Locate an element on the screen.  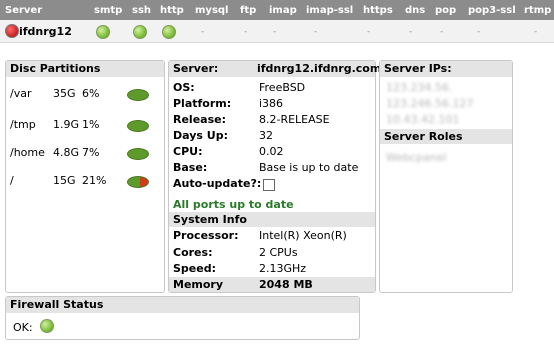
col-pop3-ssl: pop3-ssl is located at coordinates (492, 10).